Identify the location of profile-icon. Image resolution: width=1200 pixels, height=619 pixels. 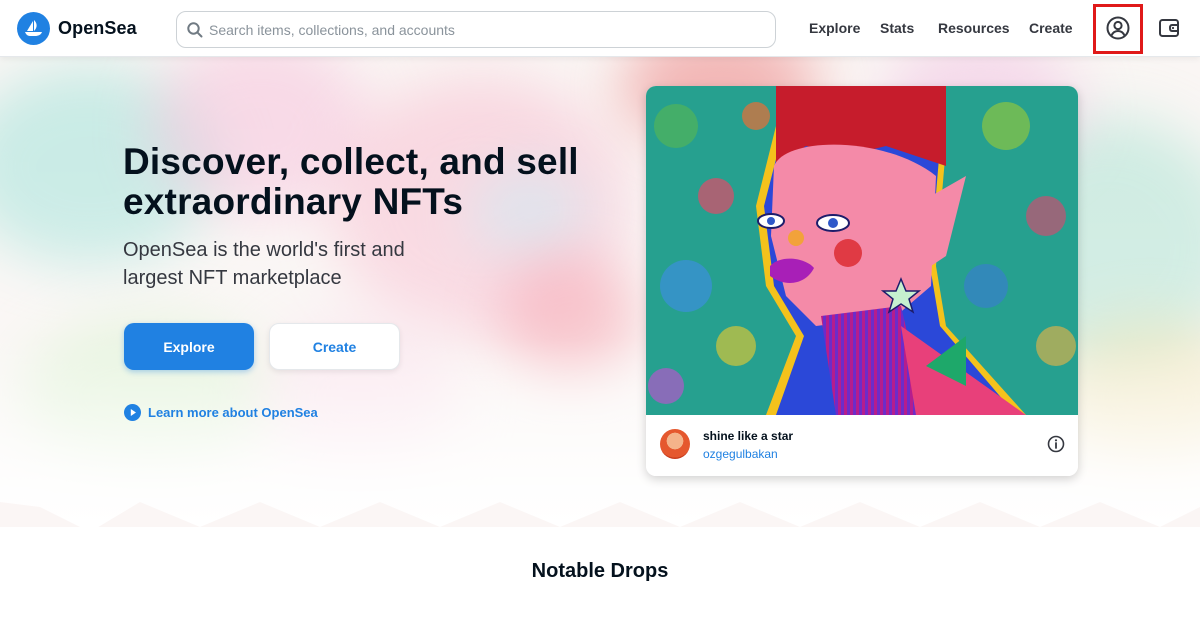
(1118, 28).